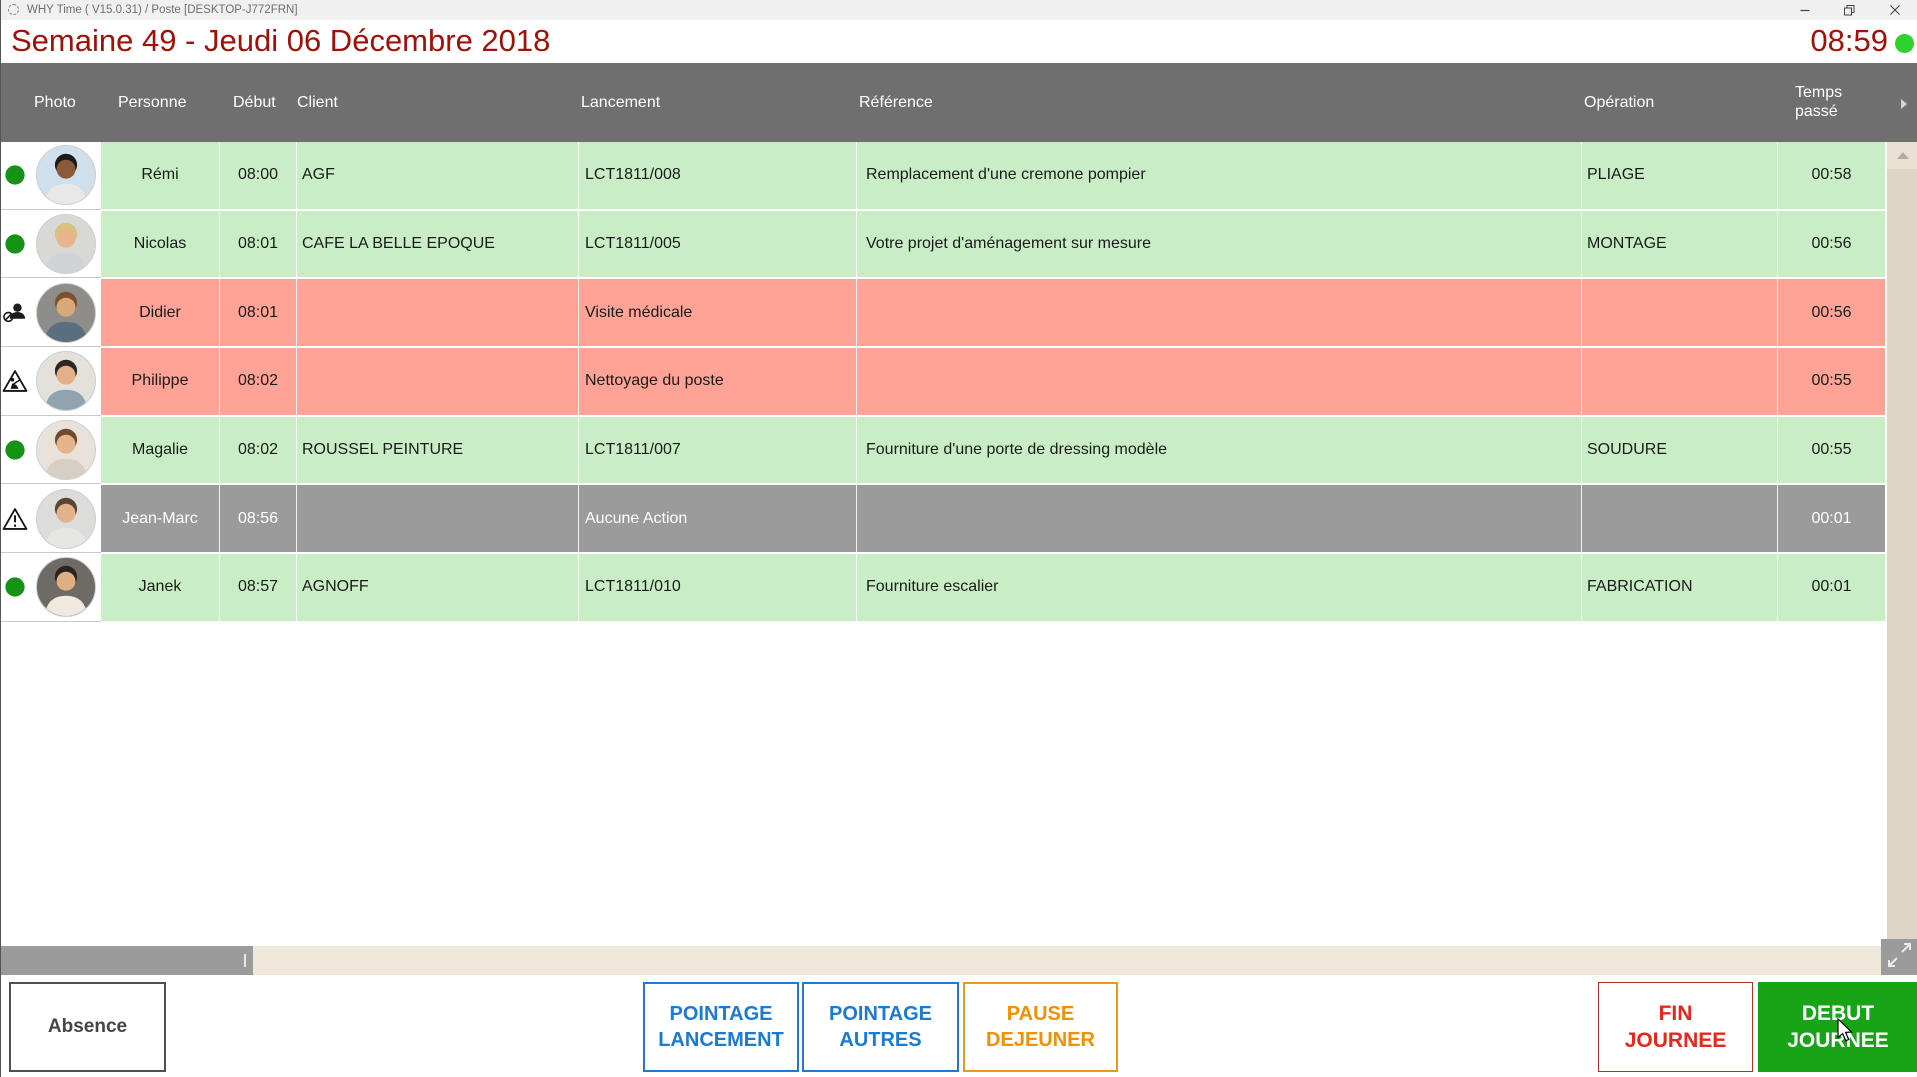 This screenshot has height=1077, width=1917. I want to click on table-row: Philippe 08:02 Nettoyage du poste 00:55, so click(943, 382).